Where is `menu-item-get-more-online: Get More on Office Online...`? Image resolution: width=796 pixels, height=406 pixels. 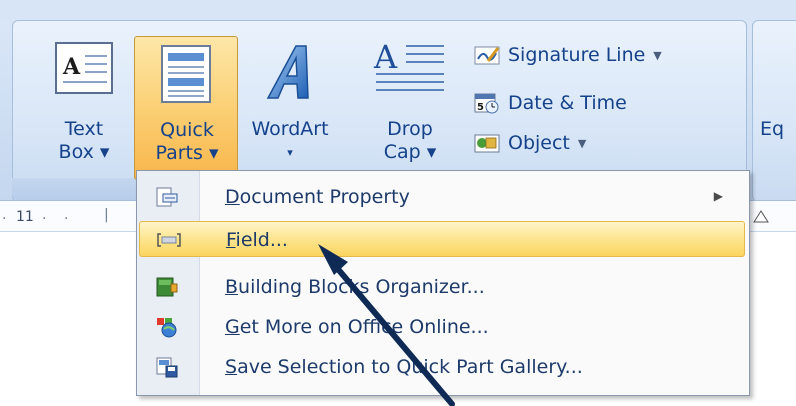
menu-item-get-more-online: Get More on Office Online... is located at coordinates (442, 327).